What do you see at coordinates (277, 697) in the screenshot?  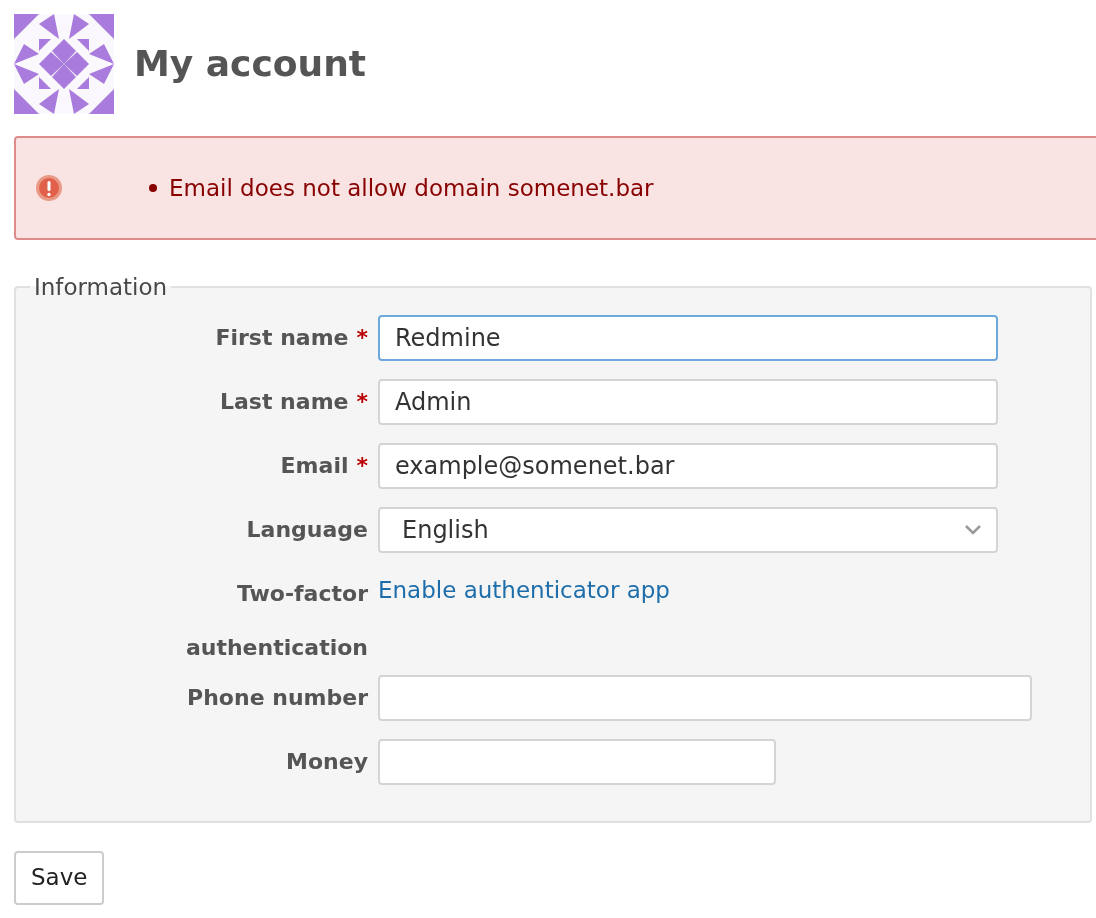 I see `field-label: Phone number` at bounding box center [277, 697].